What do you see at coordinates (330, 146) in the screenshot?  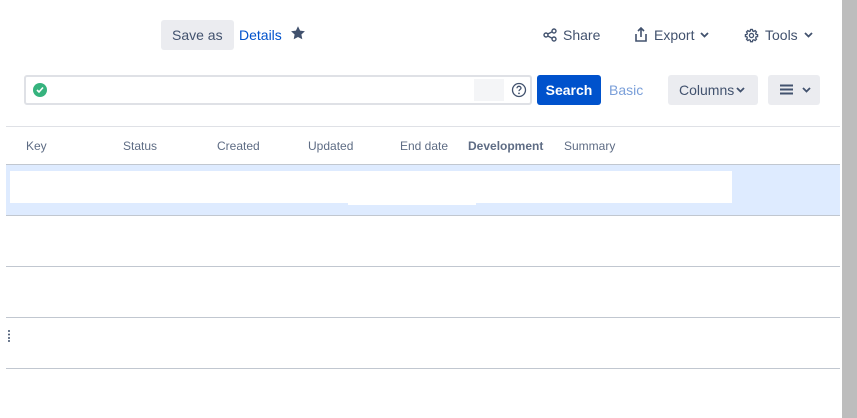 I see `column-header-updated: Updated` at bounding box center [330, 146].